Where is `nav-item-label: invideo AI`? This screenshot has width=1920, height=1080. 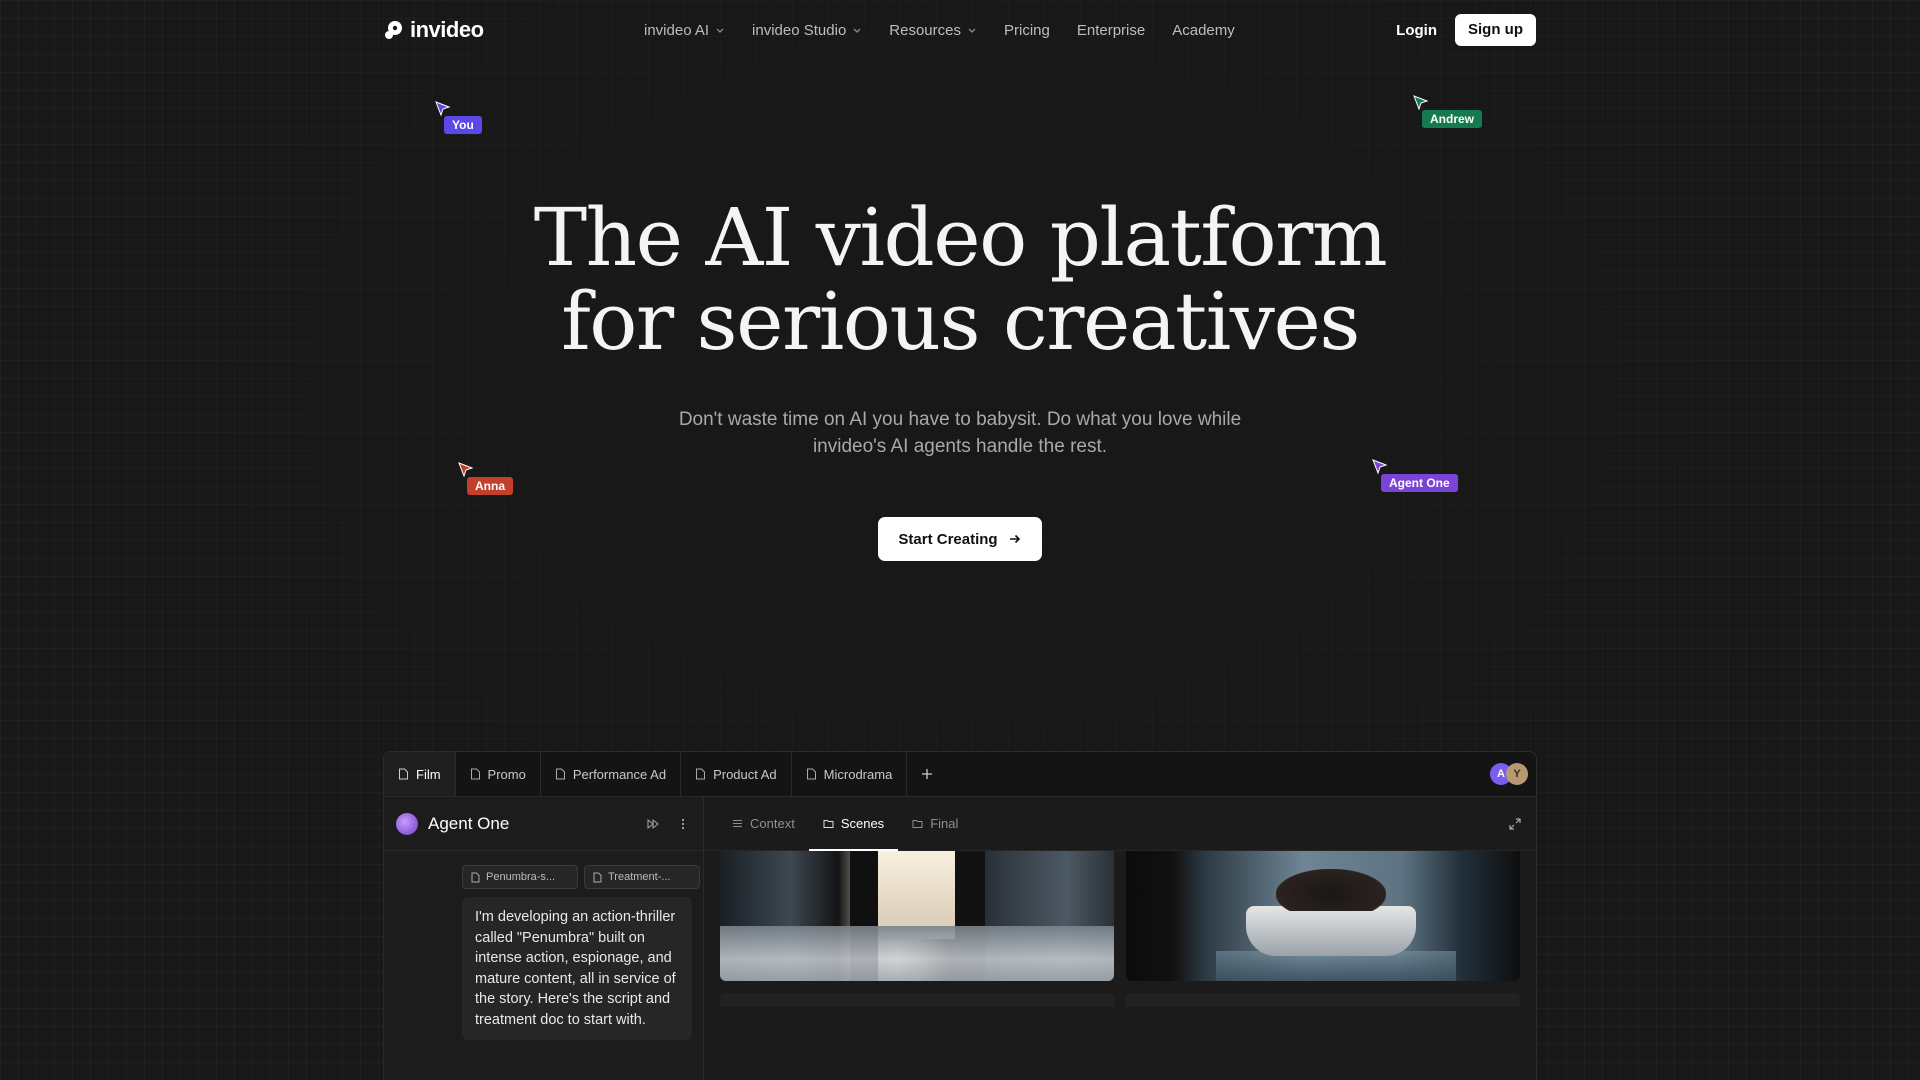
nav-item-label: invideo AI is located at coordinates (677, 30).